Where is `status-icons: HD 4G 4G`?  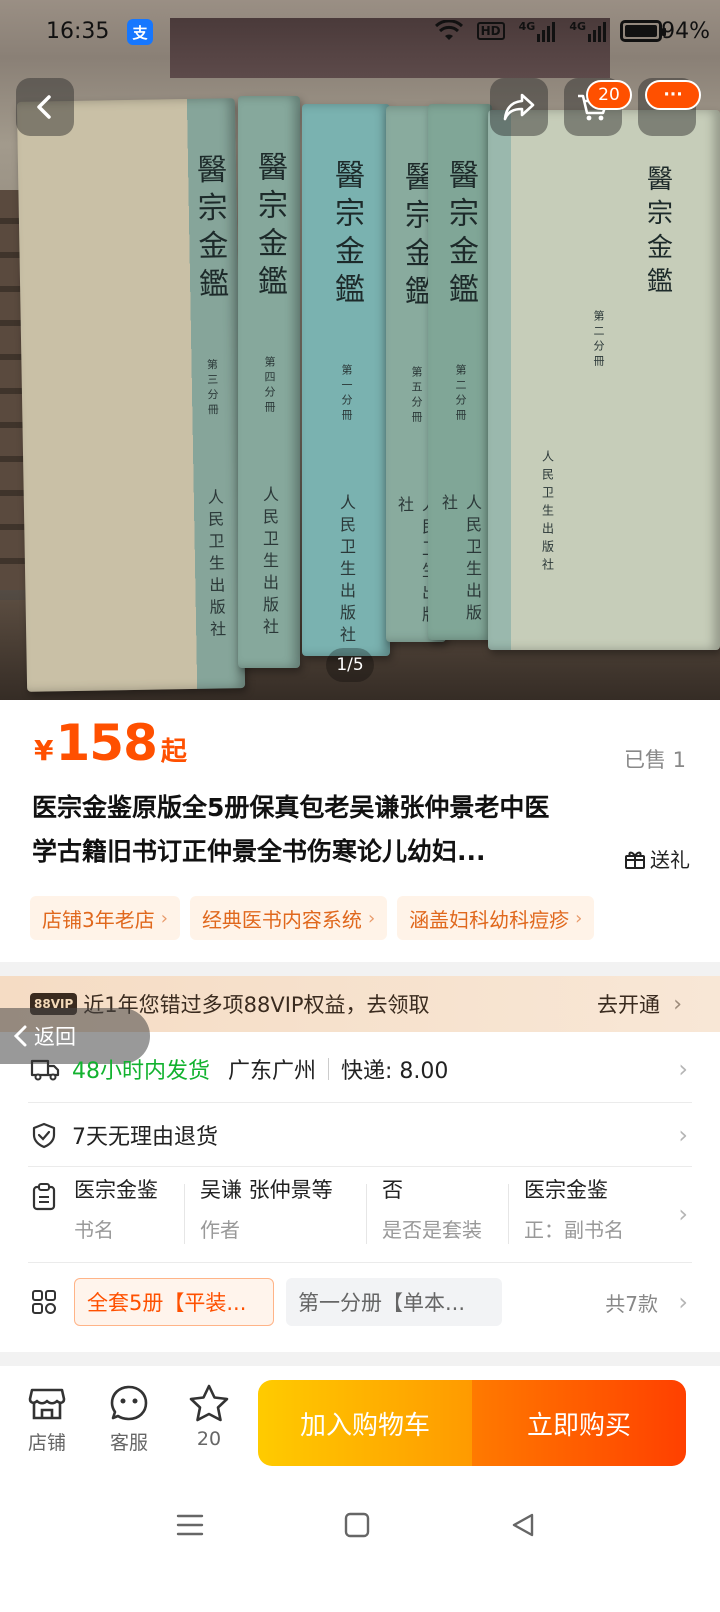
status-icons: HD 4G 4G is located at coordinates (550, 31).